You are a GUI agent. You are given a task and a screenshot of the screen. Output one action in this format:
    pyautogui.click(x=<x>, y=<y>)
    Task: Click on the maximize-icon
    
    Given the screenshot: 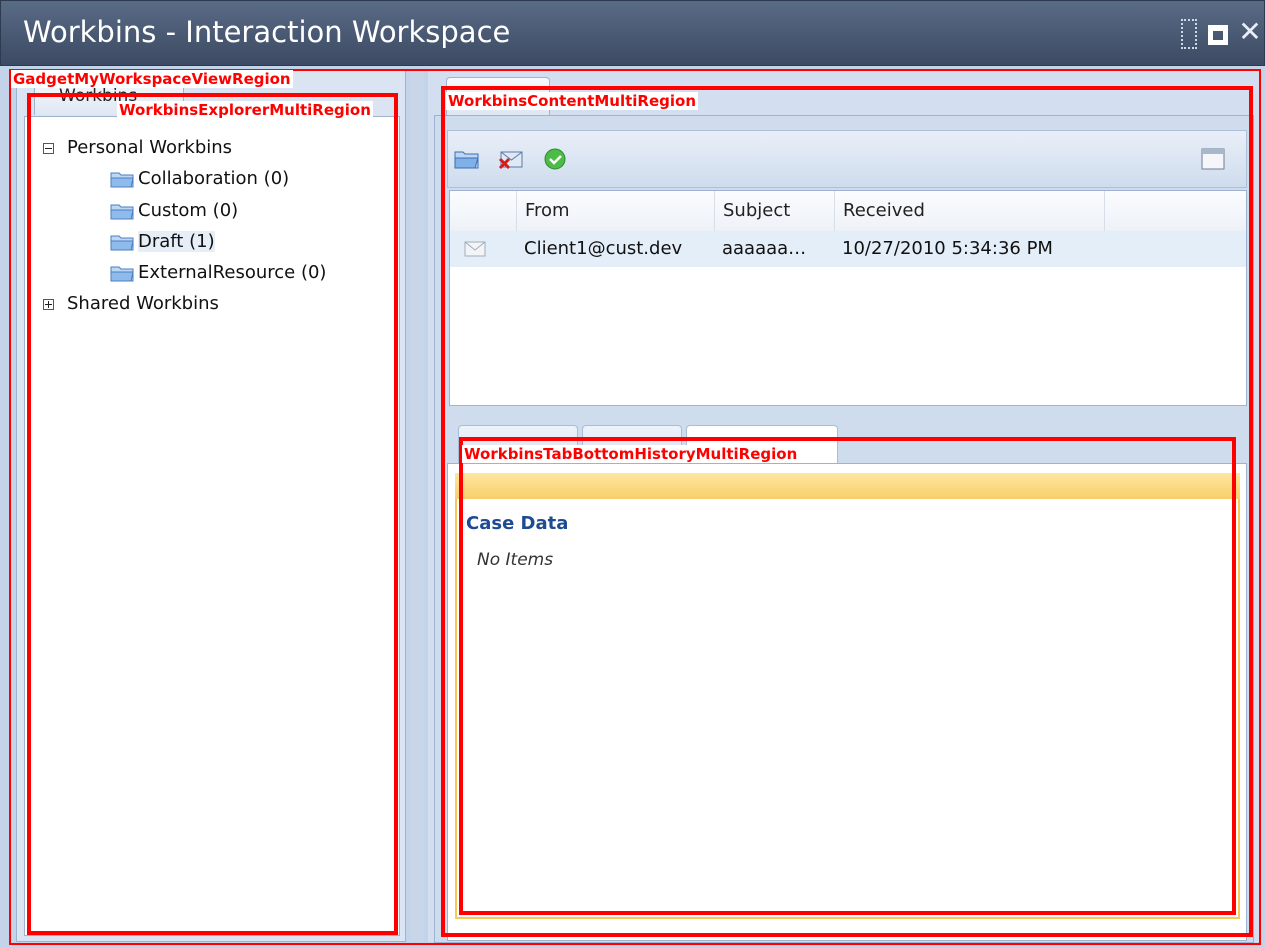 What is the action you would take?
    pyautogui.click(x=1218, y=35)
    